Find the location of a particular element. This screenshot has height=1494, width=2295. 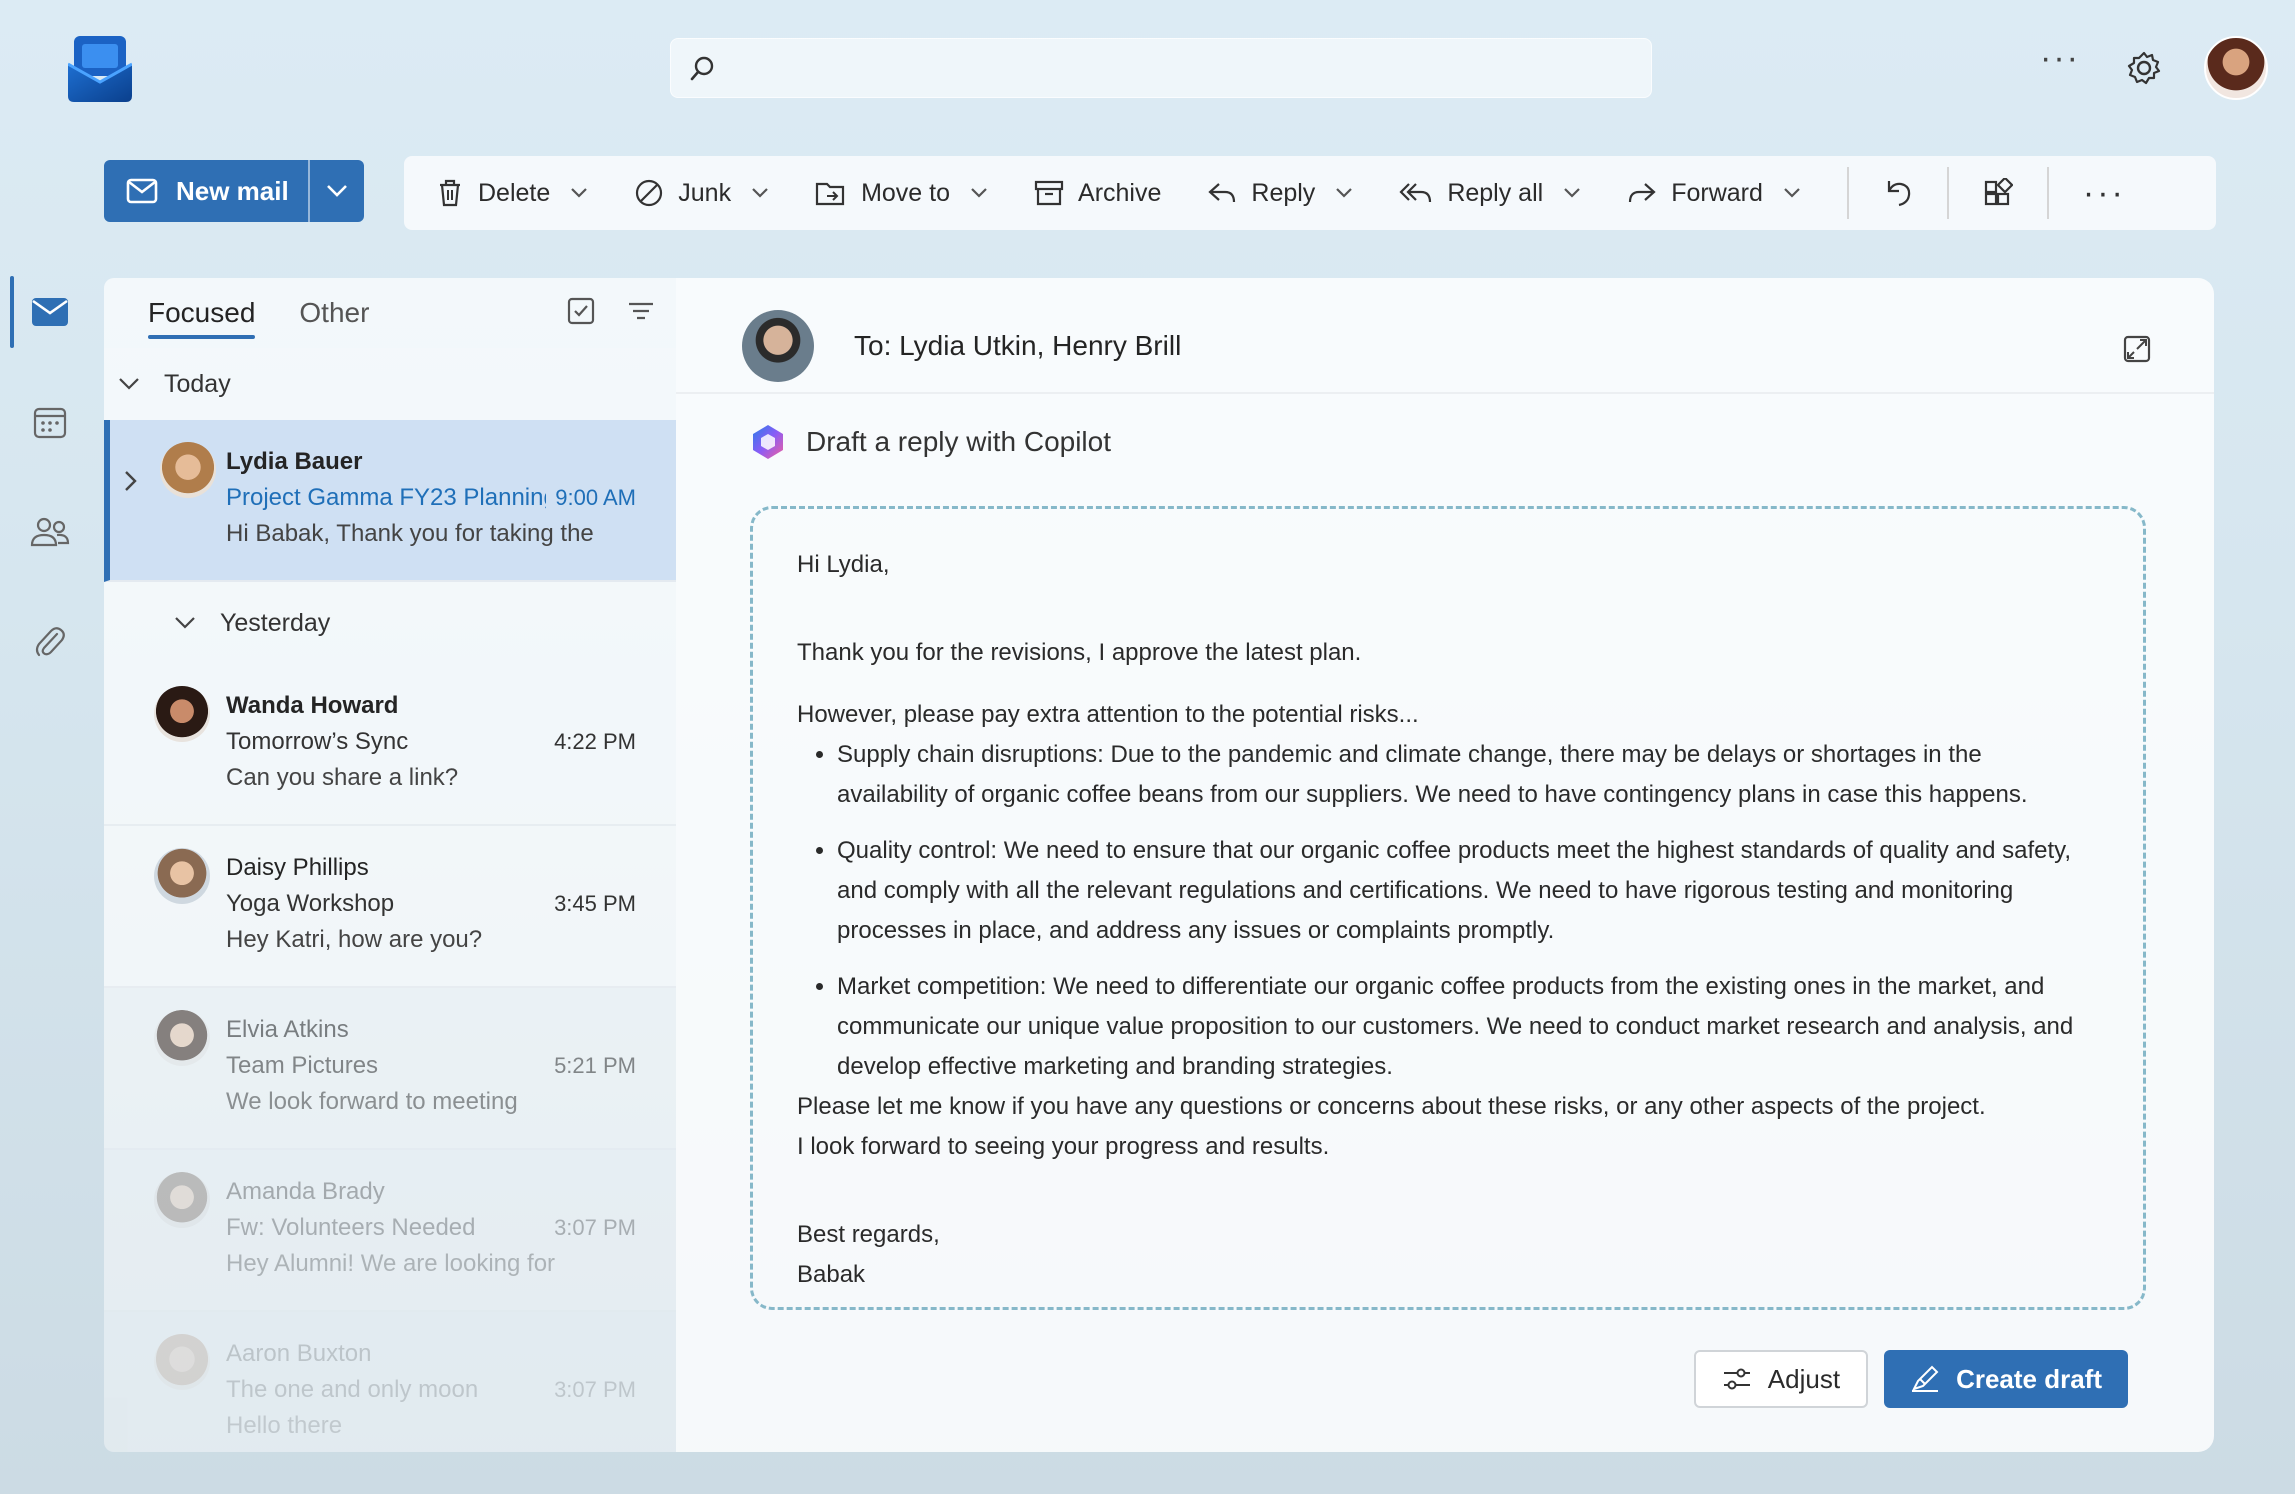

draft-greeting: Hi Lydia, is located at coordinates (843, 564).